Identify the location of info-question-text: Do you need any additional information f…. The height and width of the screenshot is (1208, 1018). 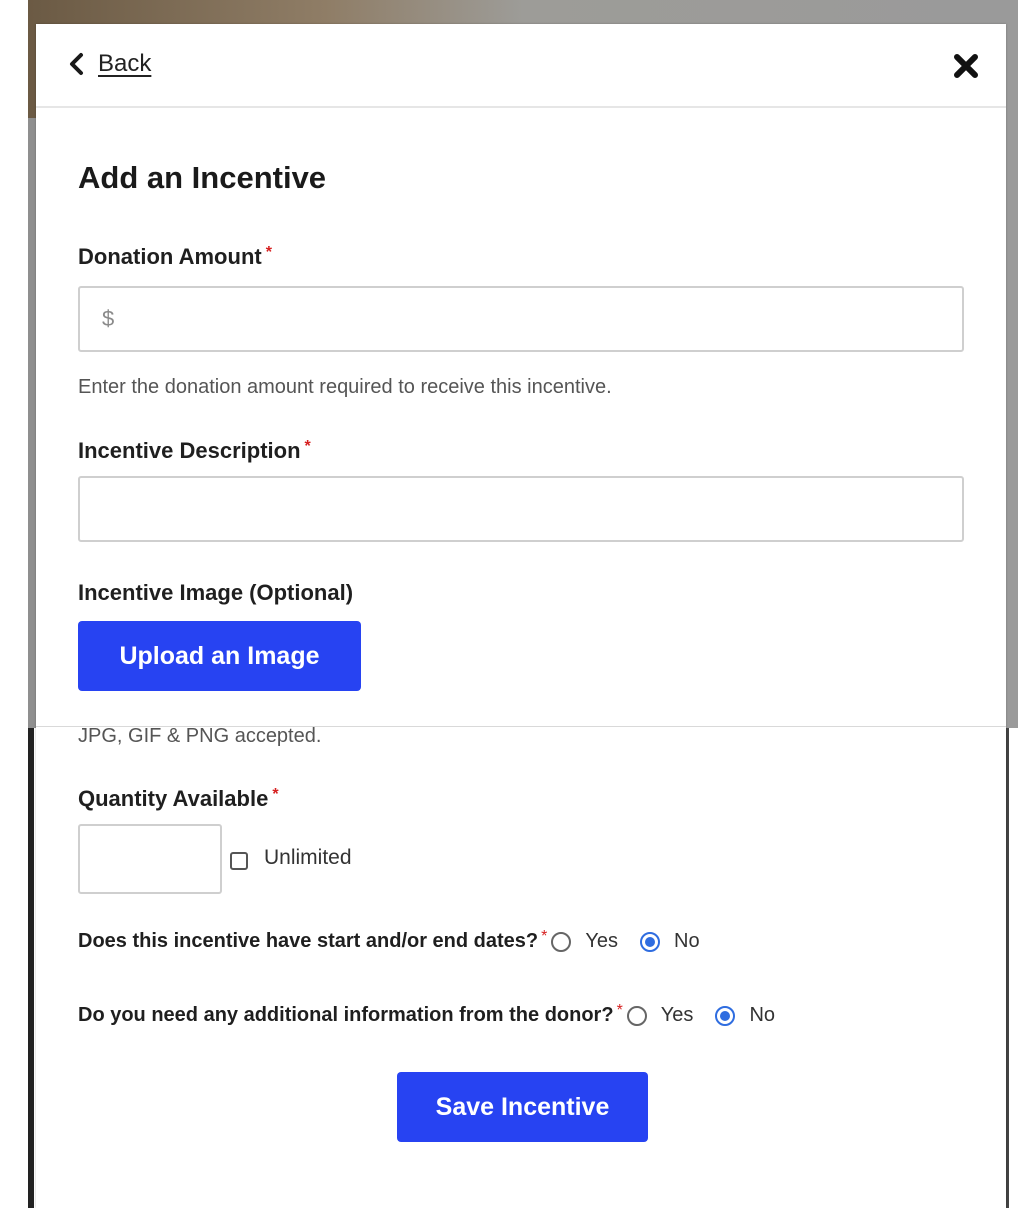
(346, 1015).